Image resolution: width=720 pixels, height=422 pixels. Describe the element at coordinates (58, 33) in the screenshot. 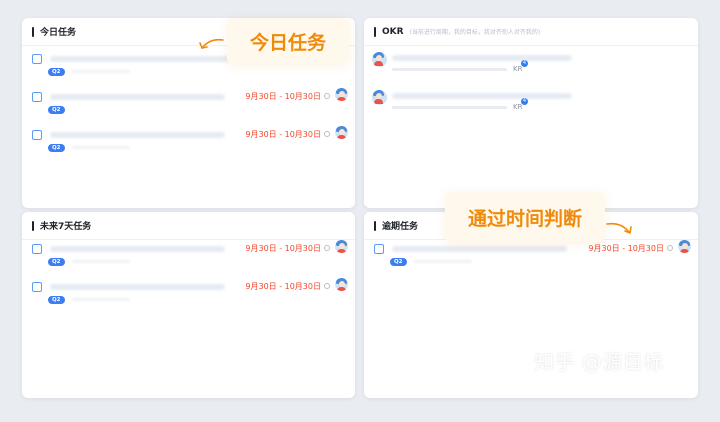

I see `panel-title: 今日任务` at that location.